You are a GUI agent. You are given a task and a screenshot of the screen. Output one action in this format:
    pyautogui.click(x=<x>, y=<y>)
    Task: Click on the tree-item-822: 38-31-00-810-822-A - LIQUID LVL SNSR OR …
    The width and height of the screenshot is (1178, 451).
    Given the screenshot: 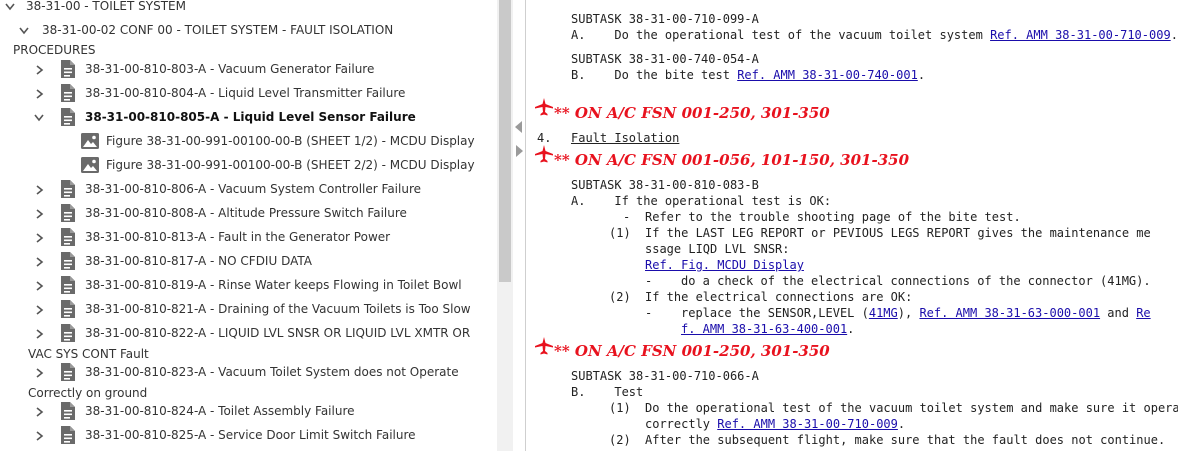 What is the action you would take?
    pyautogui.click(x=277, y=333)
    